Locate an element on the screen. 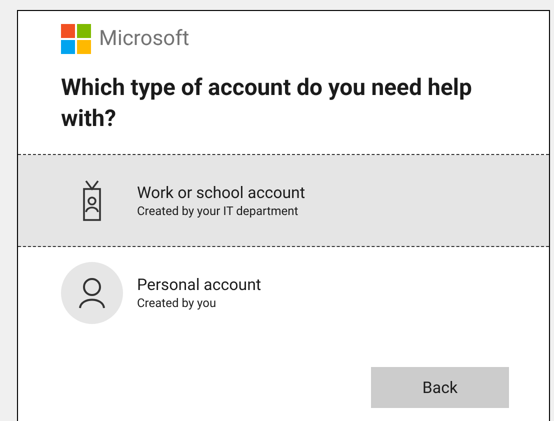  windows-logo-icon is located at coordinates (76, 39).